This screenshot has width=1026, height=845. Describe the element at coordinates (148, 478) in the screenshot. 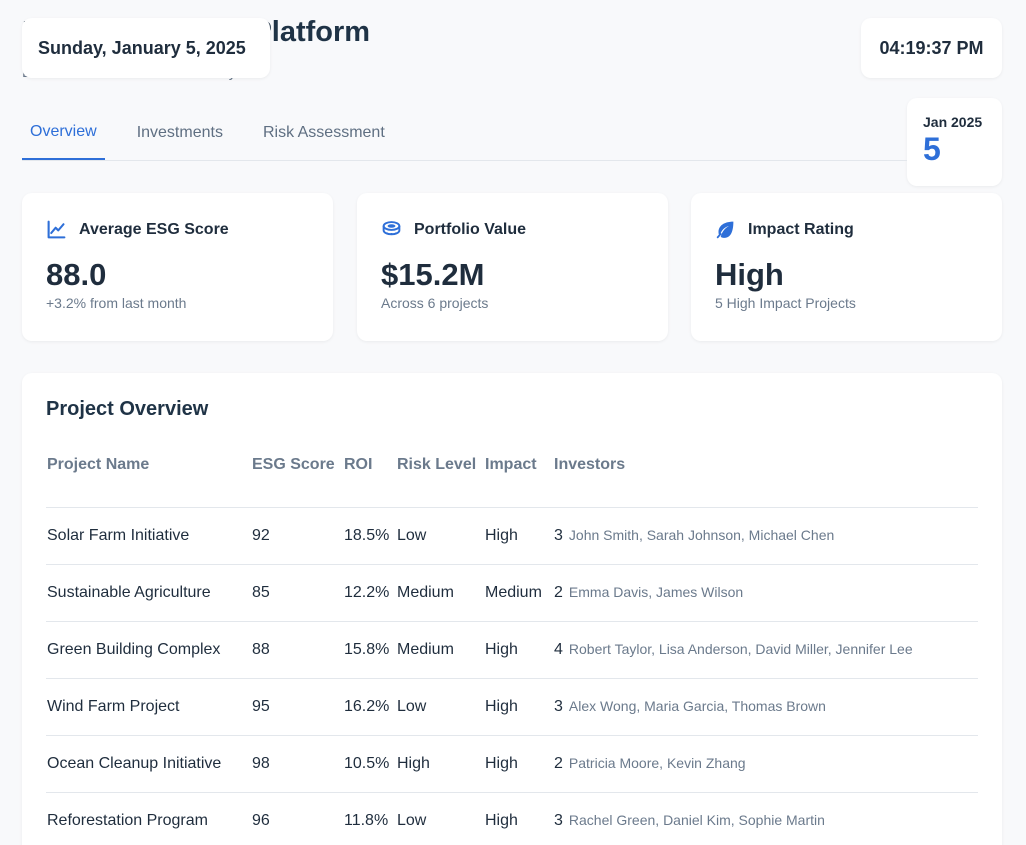

I see `column-header: Project Name` at that location.